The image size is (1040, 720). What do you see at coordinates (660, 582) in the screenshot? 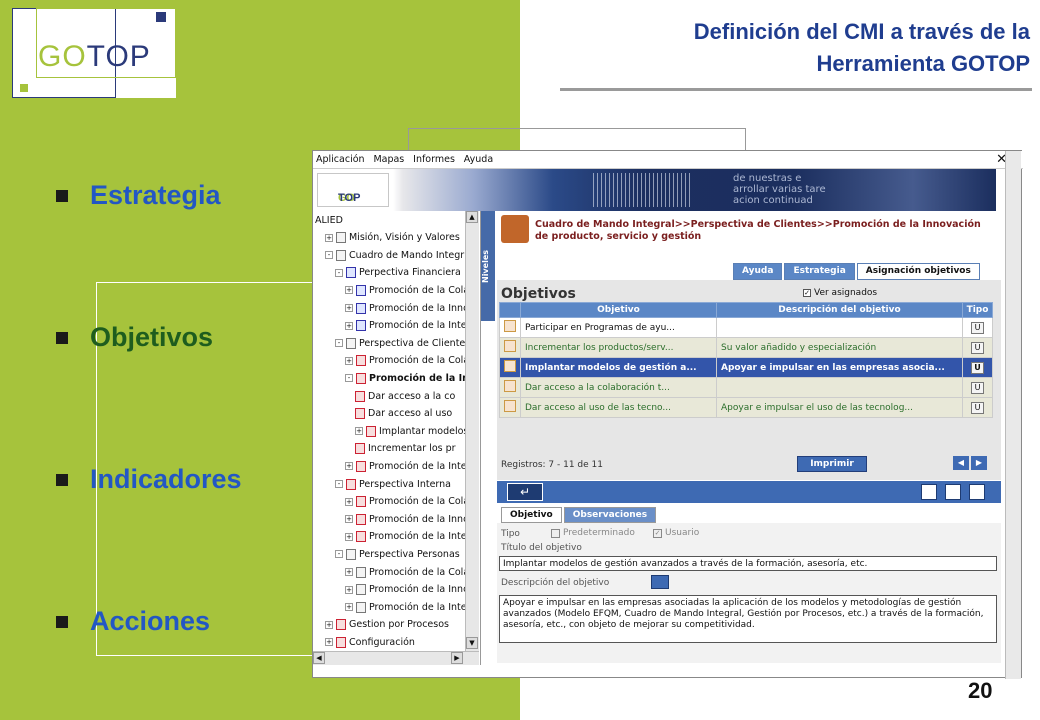
I see `description-editor-icon` at bounding box center [660, 582].